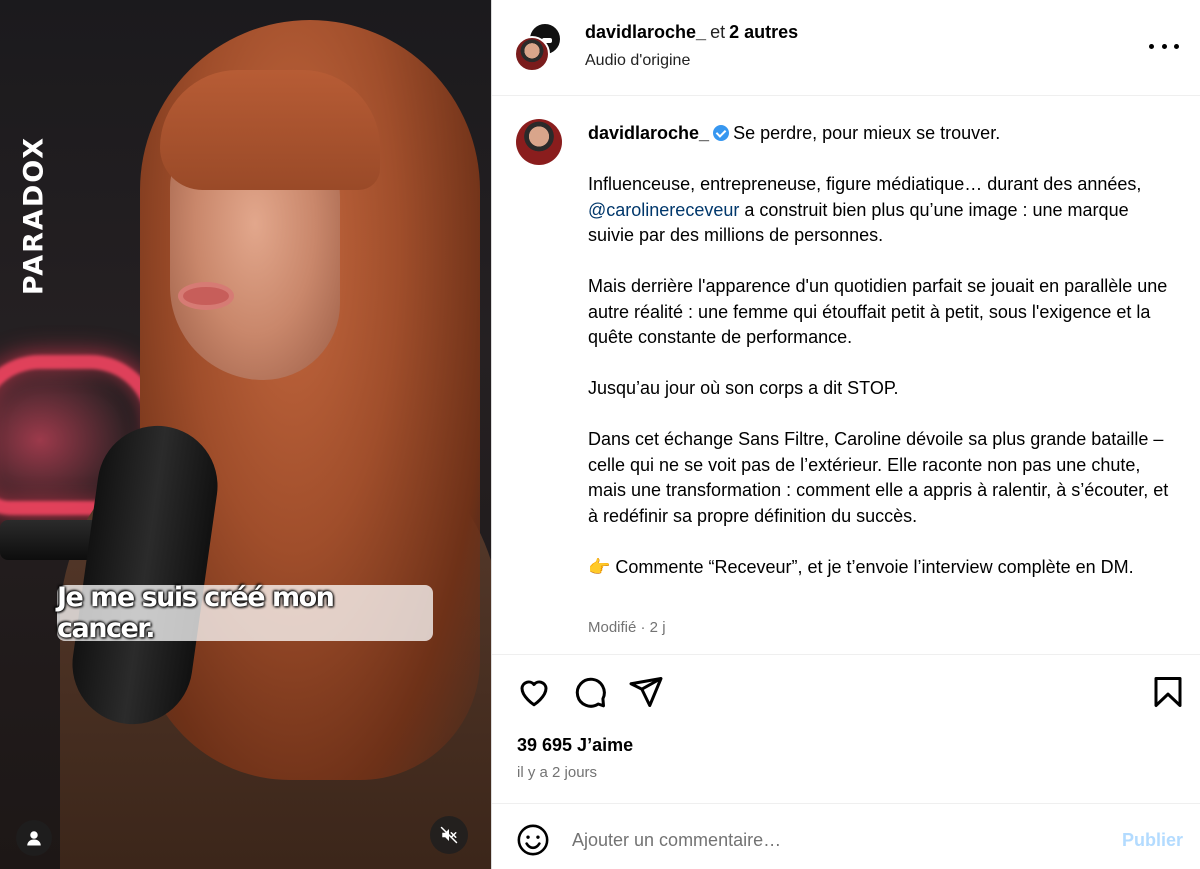 The image size is (1200, 869). What do you see at coordinates (646, 692) in the screenshot?
I see `share-icon` at bounding box center [646, 692].